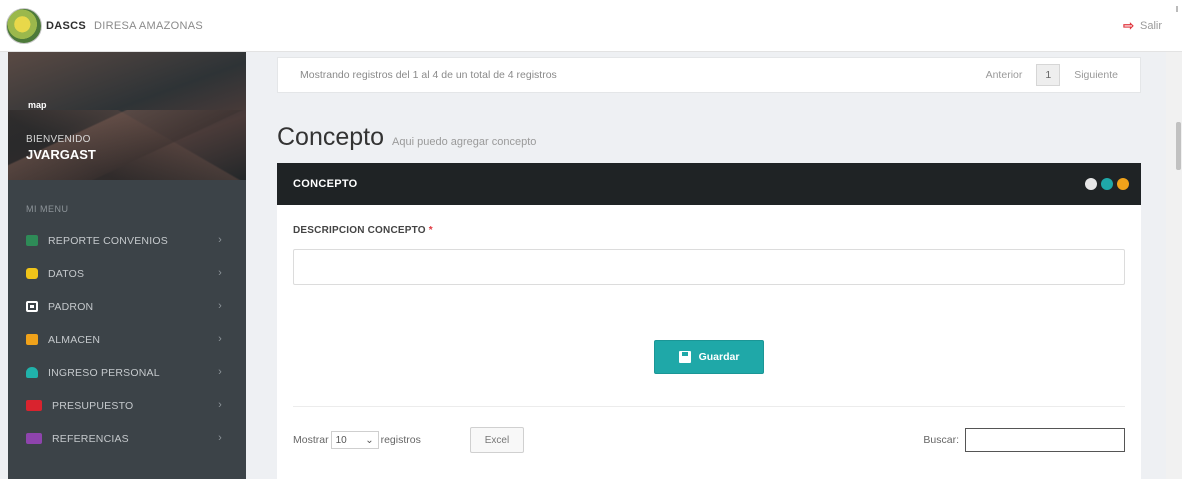 This screenshot has width=1182, height=479. Describe the element at coordinates (34, 405) in the screenshot. I see `money-icon` at that location.